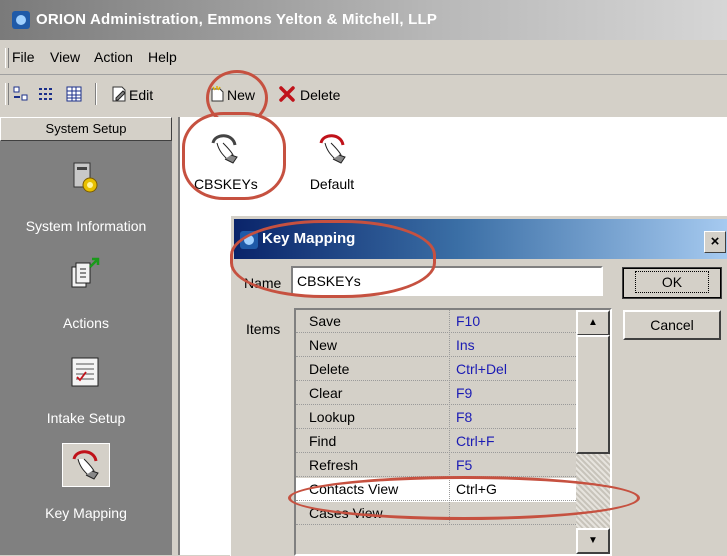  I want to click on content-item-cbskeys: CBSKEYs, so click(226, 159).